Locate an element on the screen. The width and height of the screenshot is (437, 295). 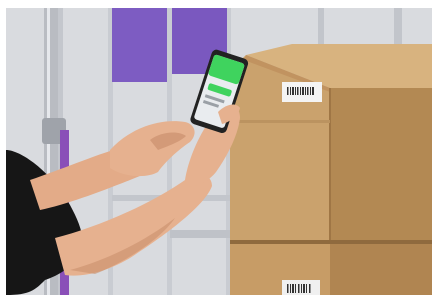
barcode-icon is located at coordinates (299, 288).